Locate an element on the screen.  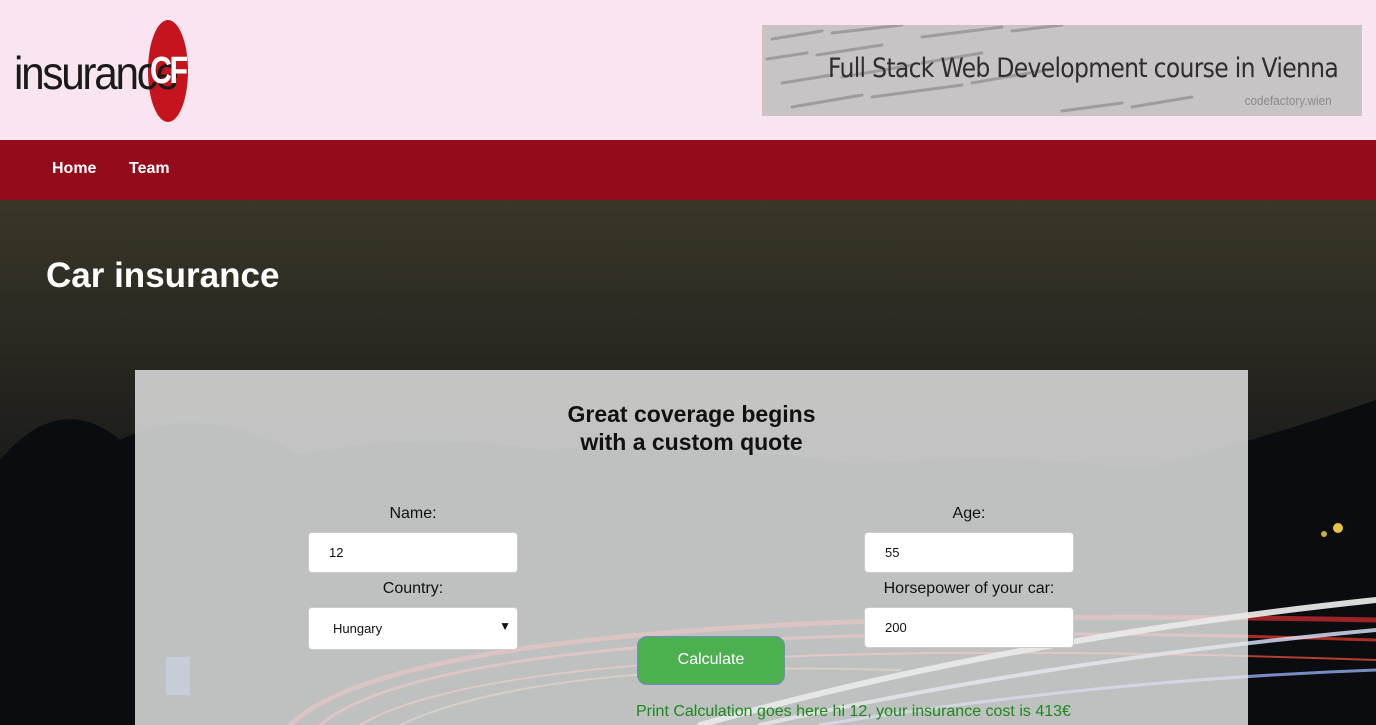
name-label: Name: is located at coordinates (413, 513).